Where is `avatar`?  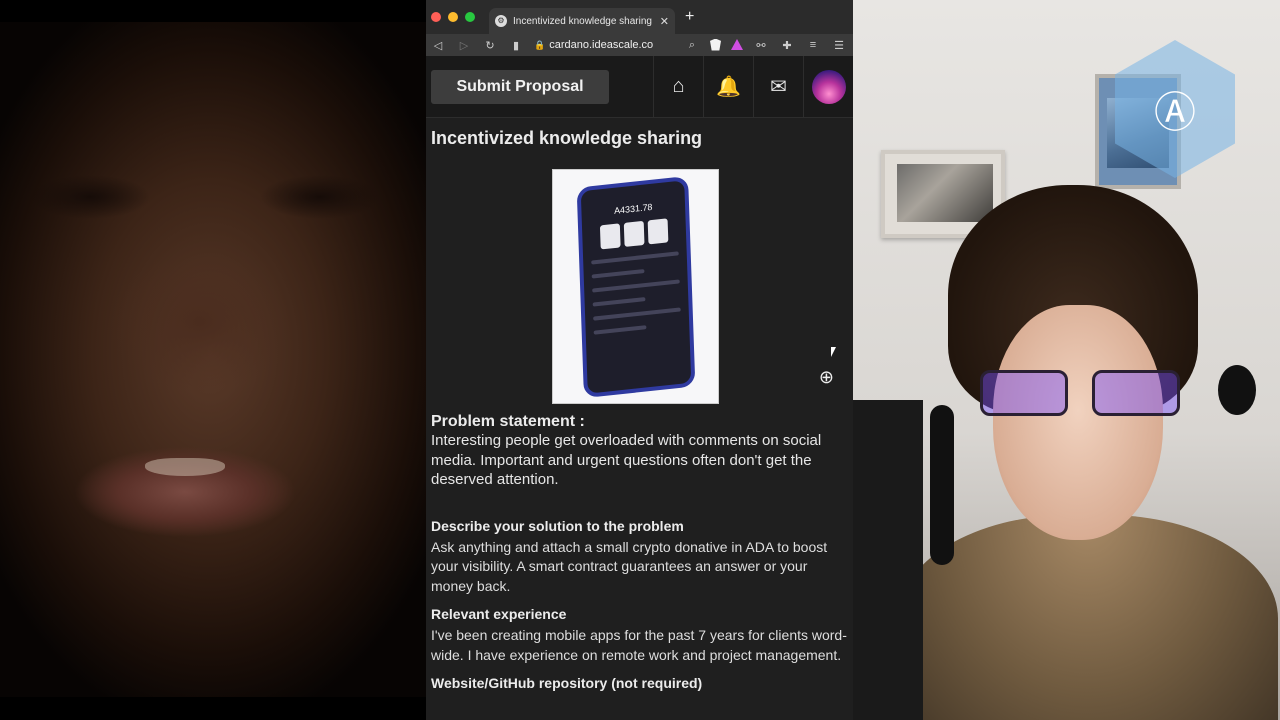
avatar is located at coordinates (828, 86).